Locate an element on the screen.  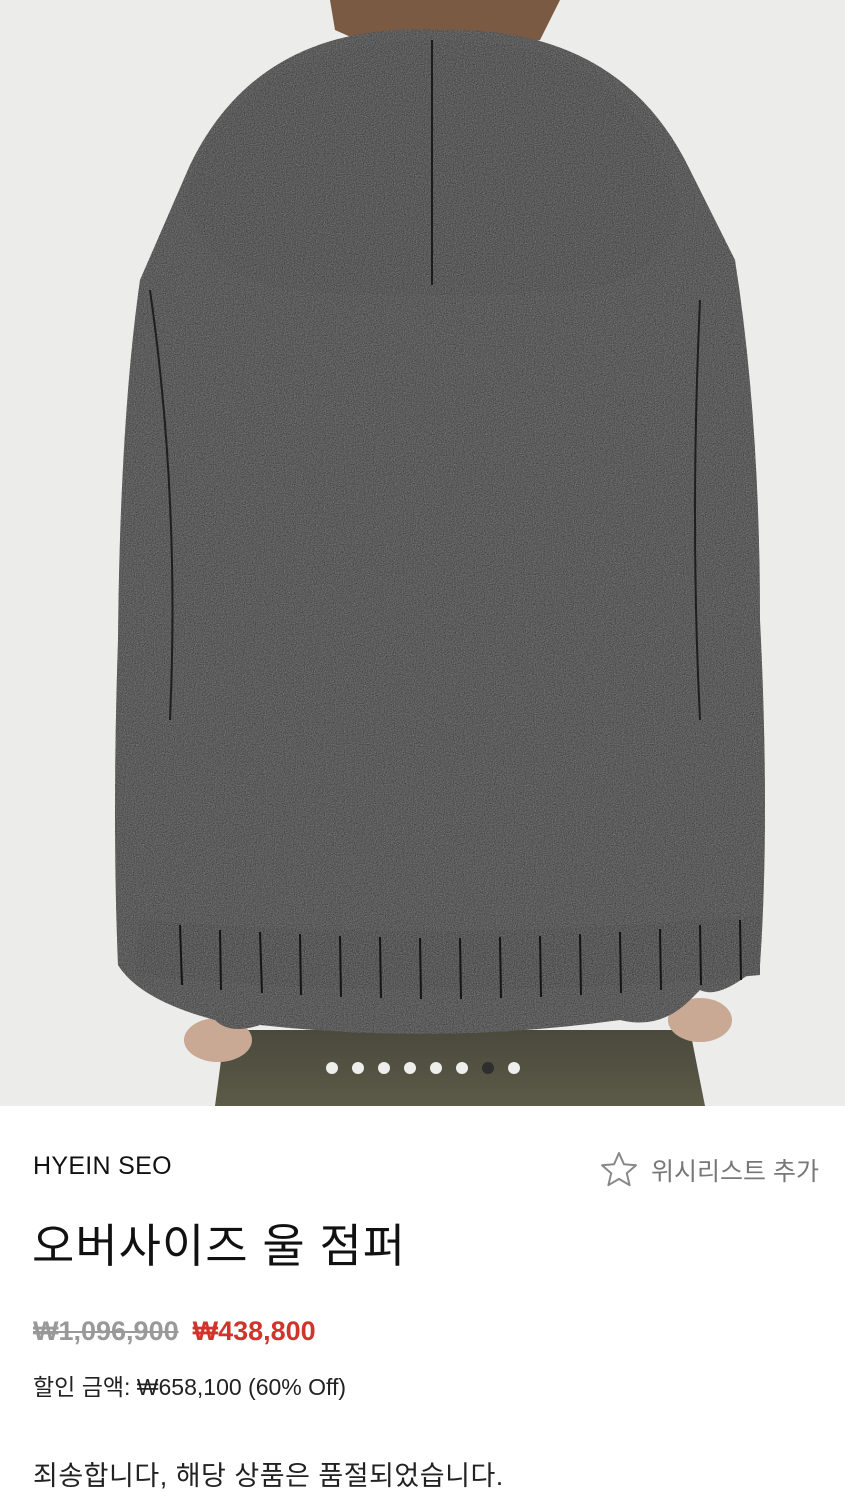
sold-out-message: 죄송합니다, 해당 상품은 품절되었습니다. is located at coordinates (268, 1476).